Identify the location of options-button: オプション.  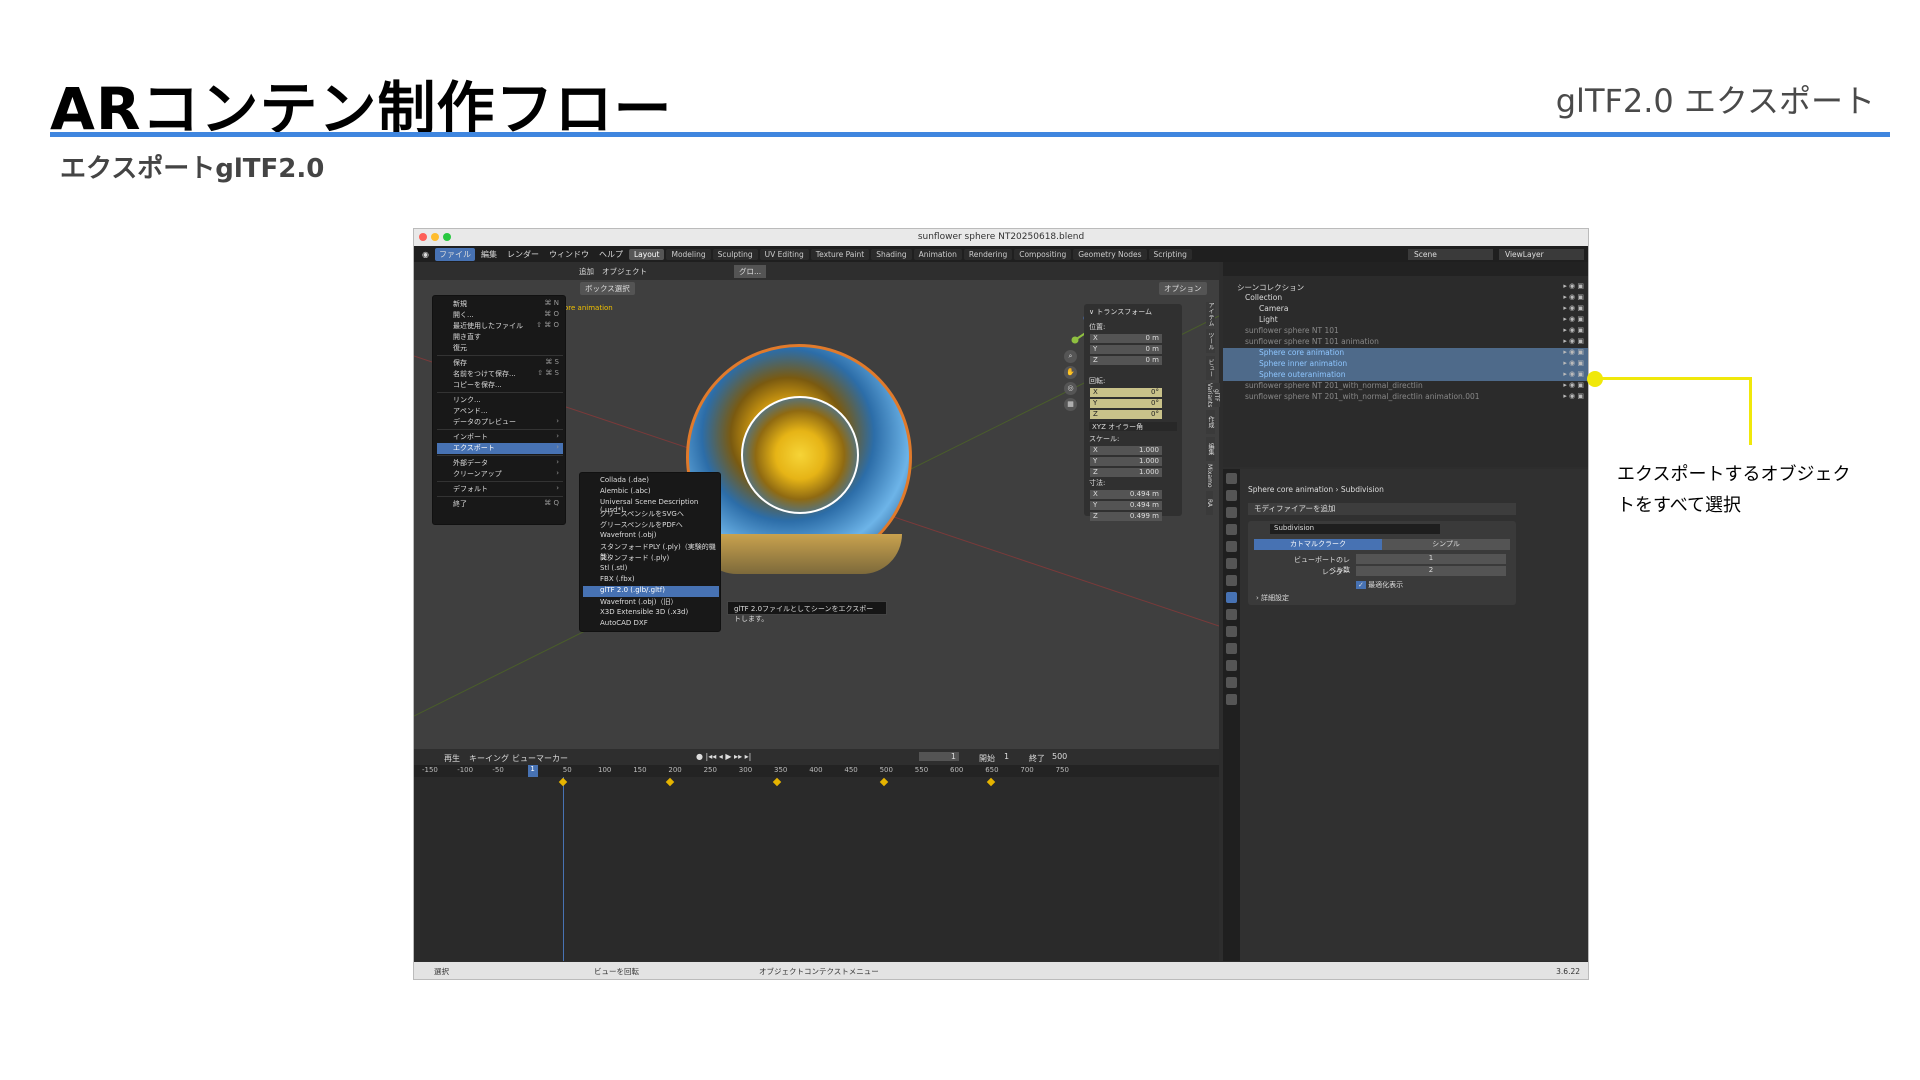
(1183, 288).